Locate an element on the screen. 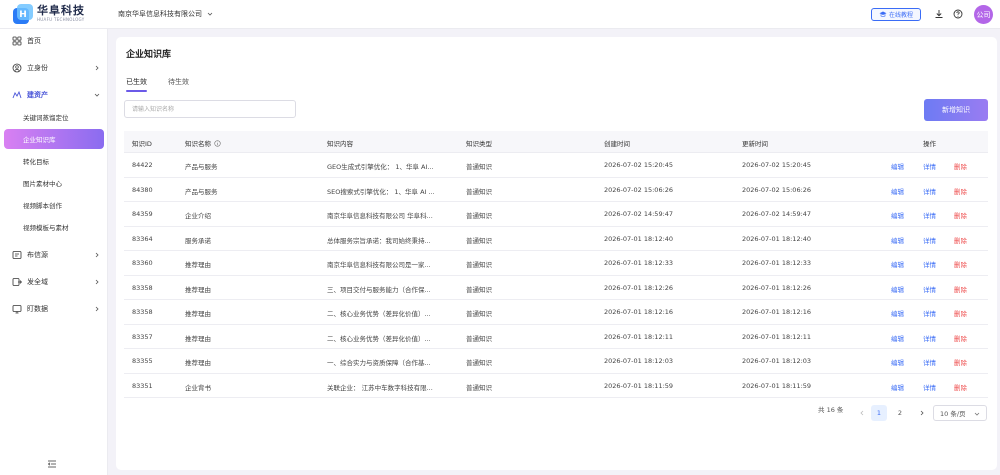  cell-created: 2026-07-02 15:20:45 is located at coordinates (639, 165).